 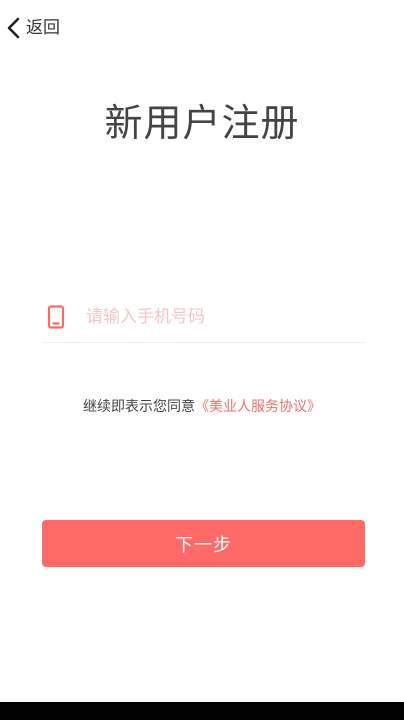 What do you see at coordinates (221, 317) in the screenshot?
I see `phone-number-input` at bounding box center [221, 317].